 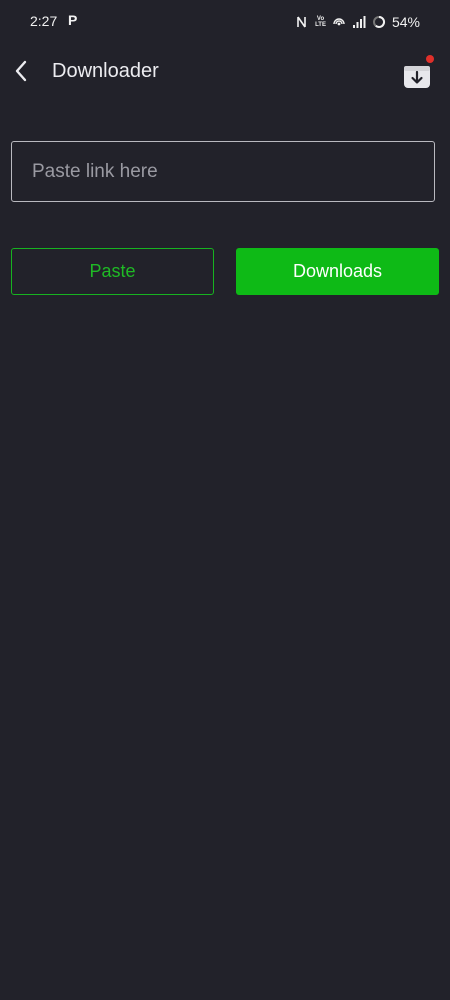 What do you see at coordinates (417, 77) in the screenshot?
I see `download-box-icon` at bounding box center [417, 77].